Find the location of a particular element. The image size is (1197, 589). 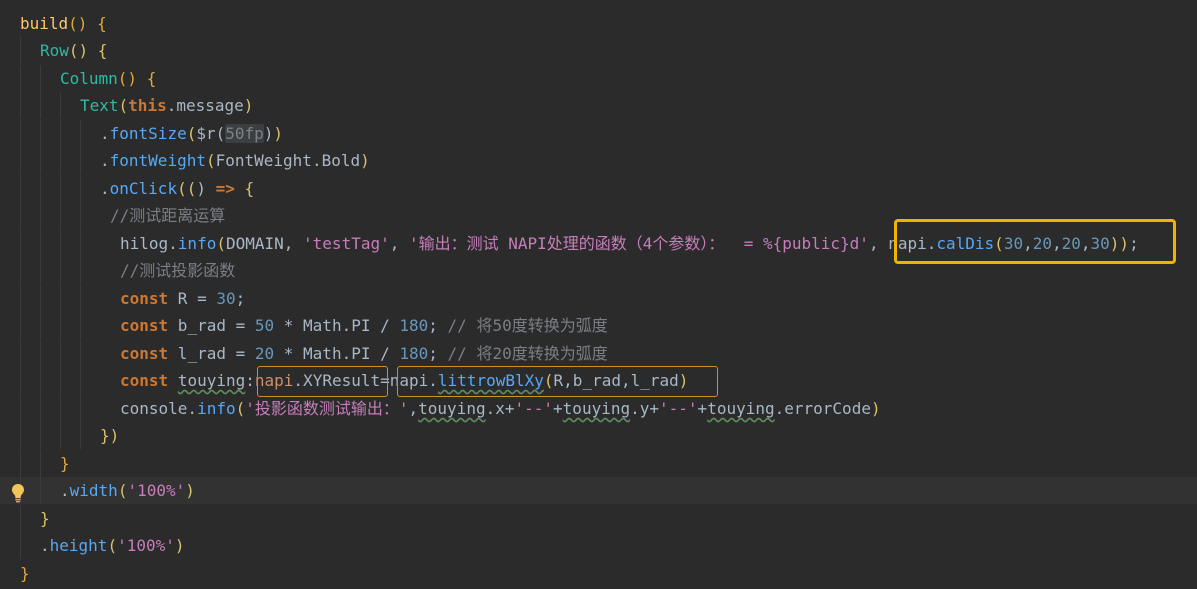

code-token: // 将20度转换为弧度 is located at coordinates (527, 353).